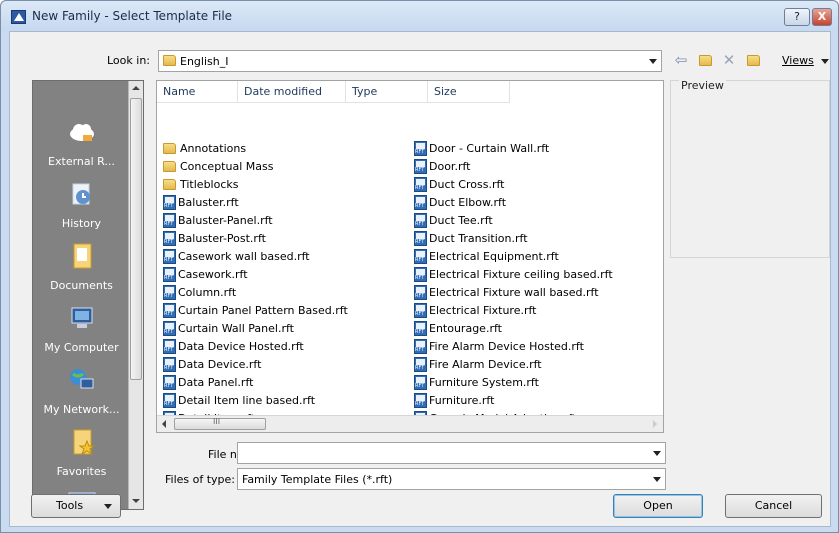 The width and height of the screenshot is (839, 533). I want to click on tools-button: Tools, so click(76, 506).